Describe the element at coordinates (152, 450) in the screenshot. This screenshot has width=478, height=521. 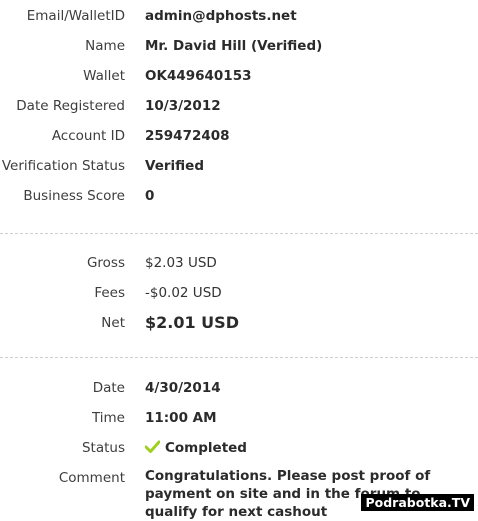
I see `check-icon` at that location.